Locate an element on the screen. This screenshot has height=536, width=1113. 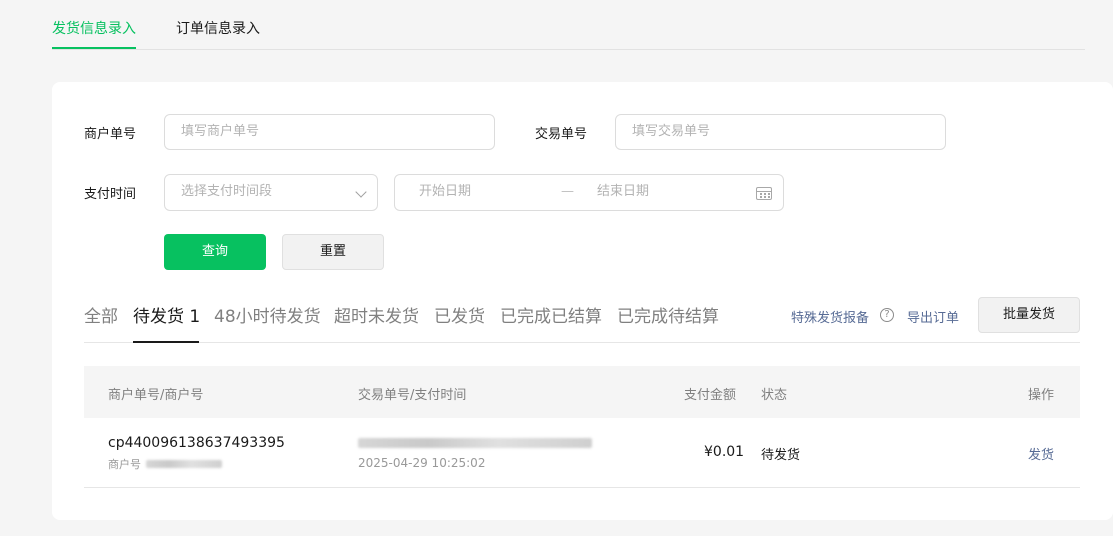
status-tab-pending: 待发货 1 is located at coordinates (166, 314).